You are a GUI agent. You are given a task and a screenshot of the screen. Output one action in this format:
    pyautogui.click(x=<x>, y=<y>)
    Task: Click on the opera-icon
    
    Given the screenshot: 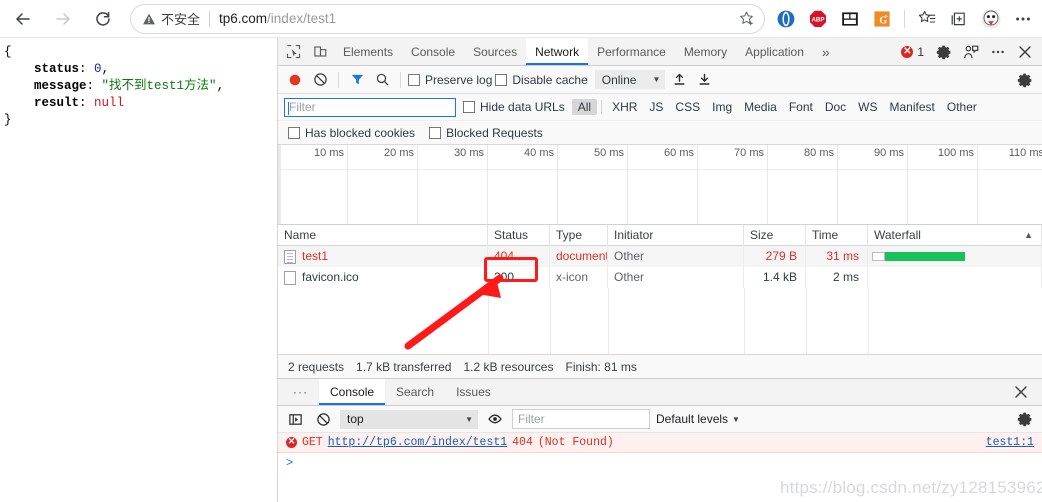 What is the action you would take?
    pyautogui.click(x=786, y=19)
    